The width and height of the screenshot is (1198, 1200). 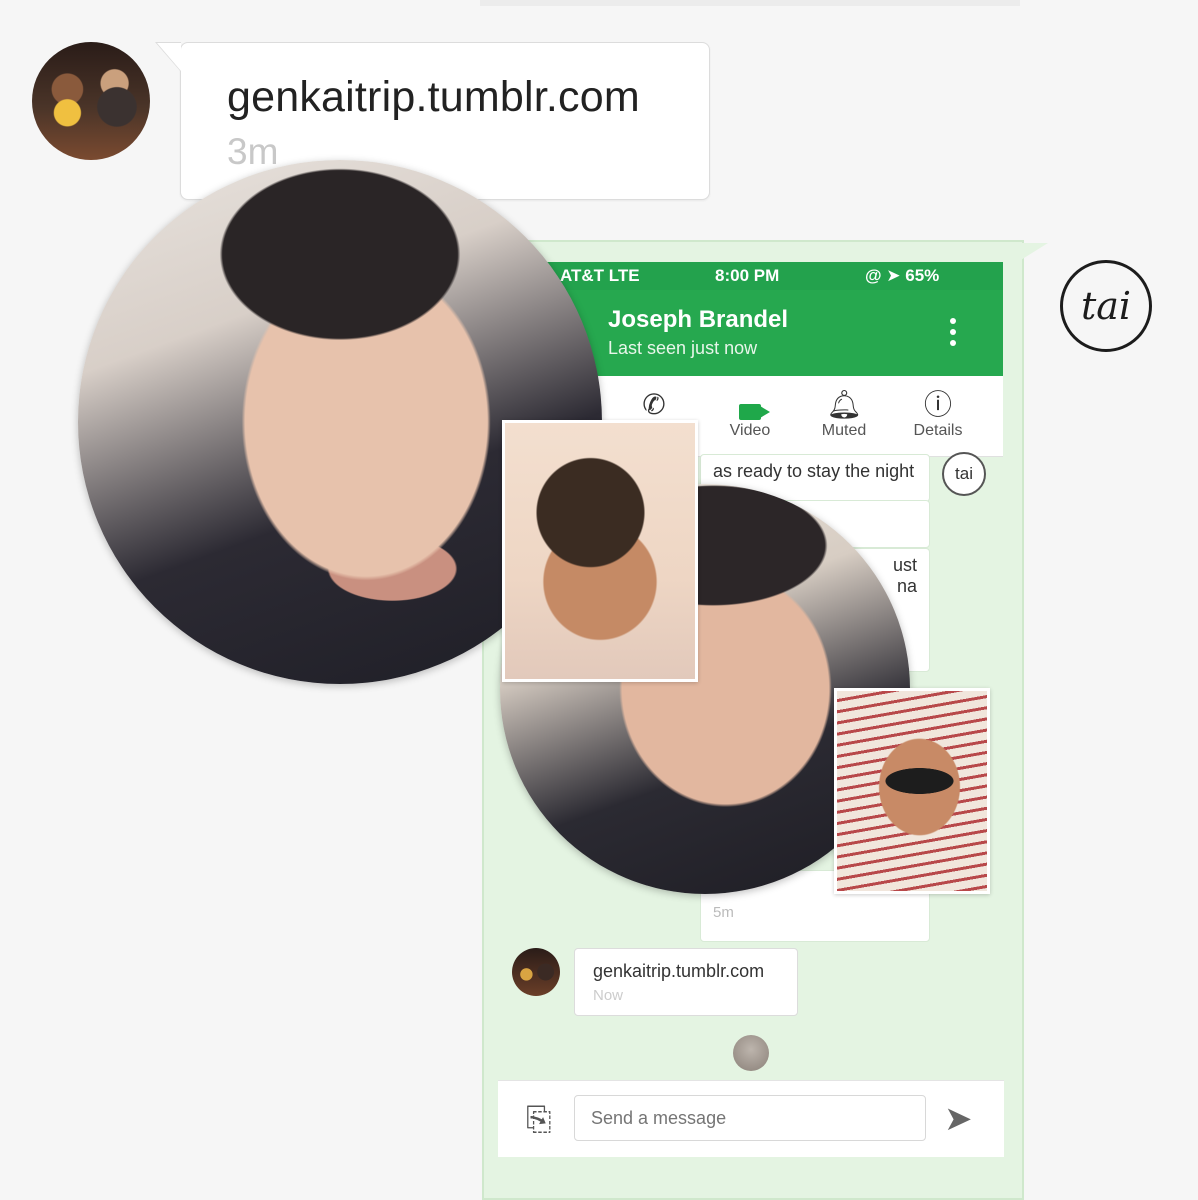 I want to click on battery-label: @ ➤ 65%, so click(x=902, y=275).